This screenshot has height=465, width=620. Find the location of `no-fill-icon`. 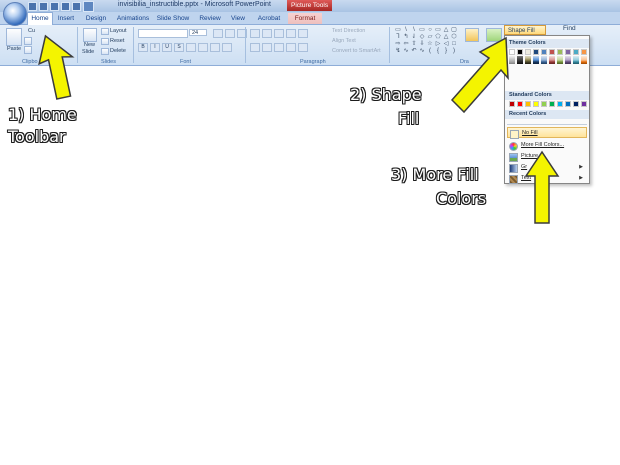

no-fill-icon is located at coordinates (514, 134).